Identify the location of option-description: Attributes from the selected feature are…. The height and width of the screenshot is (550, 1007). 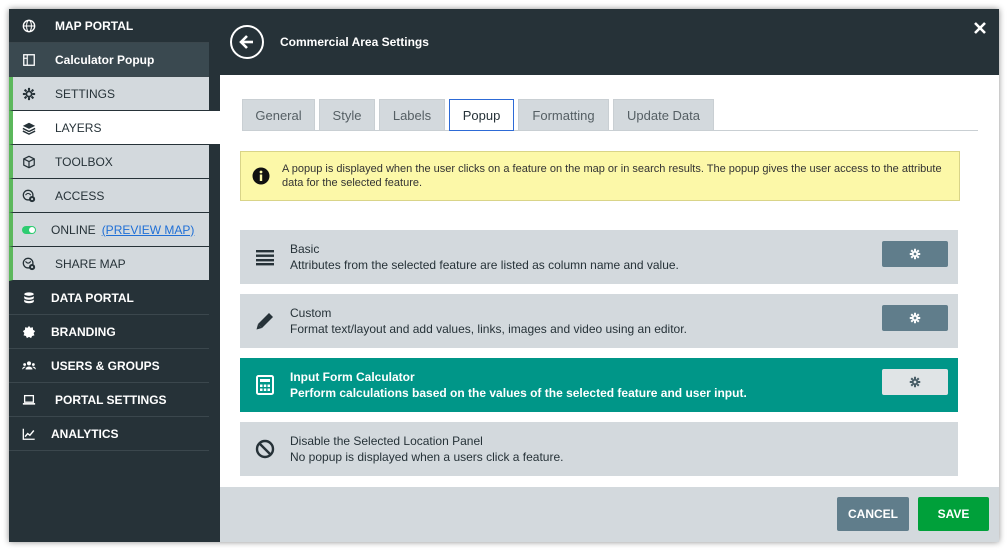
(484, 265).